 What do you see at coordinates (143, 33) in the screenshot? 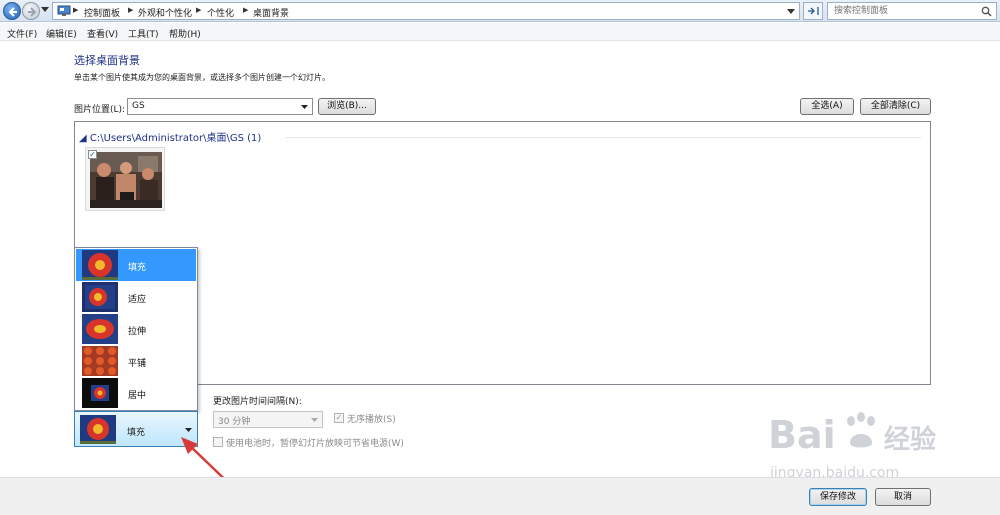
I see `menu-tools: 工具(T)` at bounding box center [143, 33].